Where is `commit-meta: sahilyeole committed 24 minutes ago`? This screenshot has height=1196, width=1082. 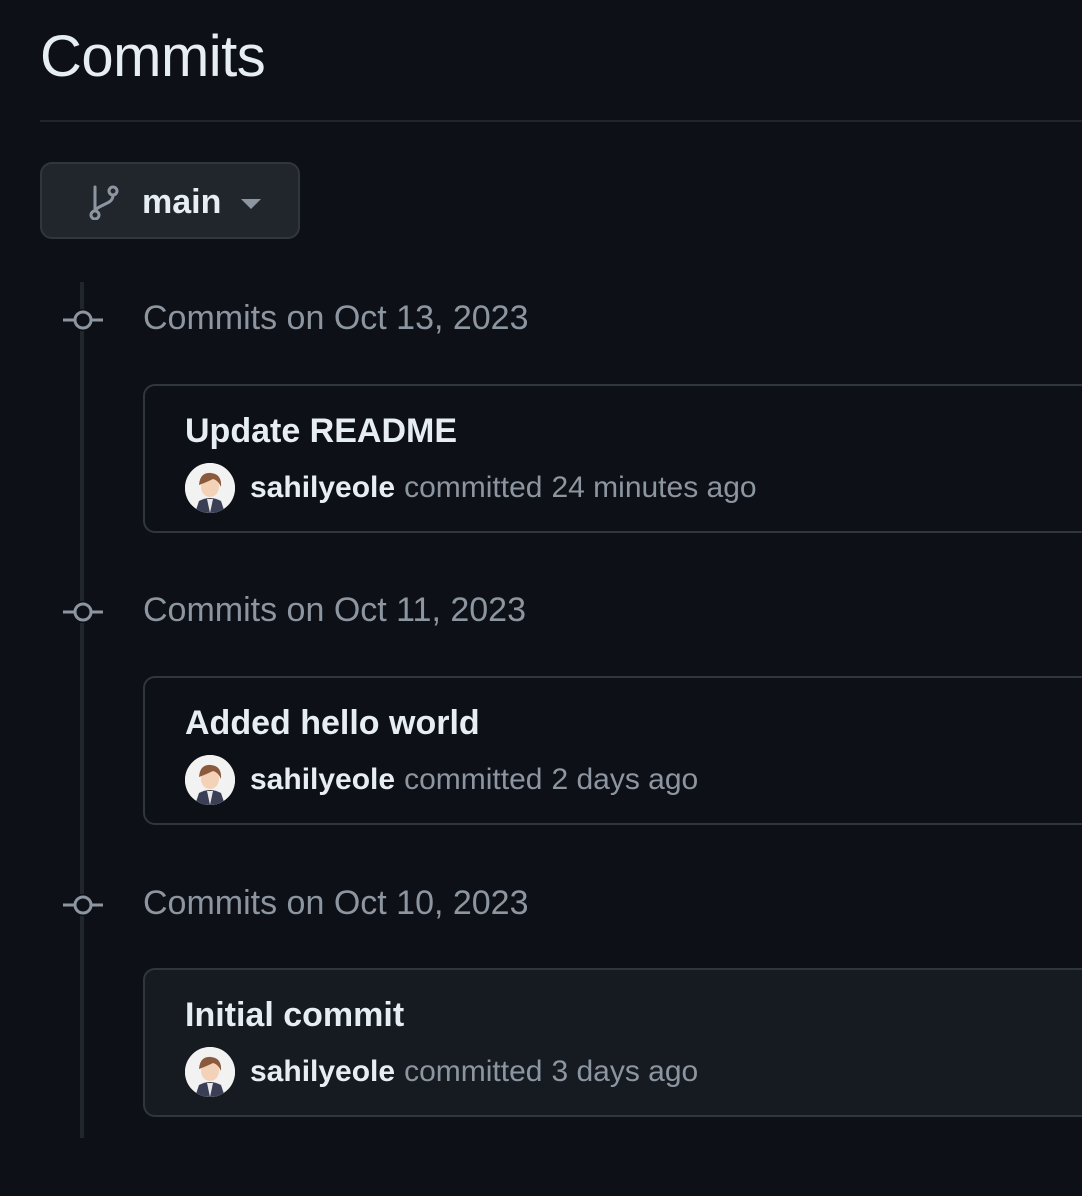 commit-meta: sahilyeole committed 24 minutes ago is located at coordinates (471, 488).